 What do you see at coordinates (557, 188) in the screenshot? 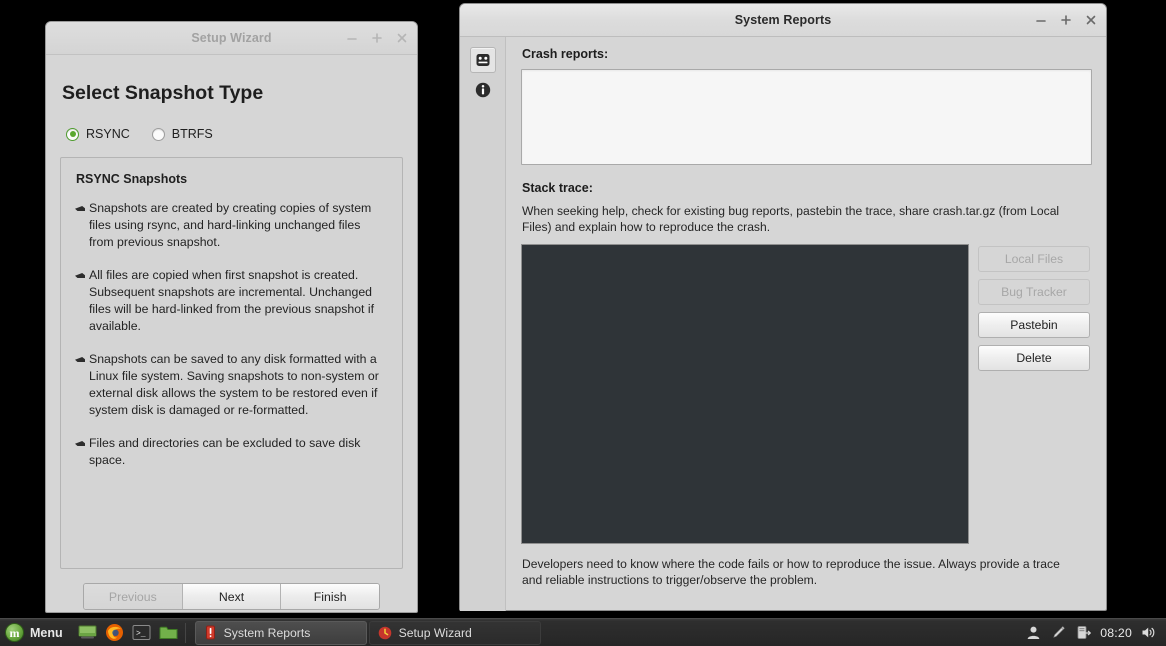
I see `stack-trace-label: Stack trace:` at bounding box center [557, 188].